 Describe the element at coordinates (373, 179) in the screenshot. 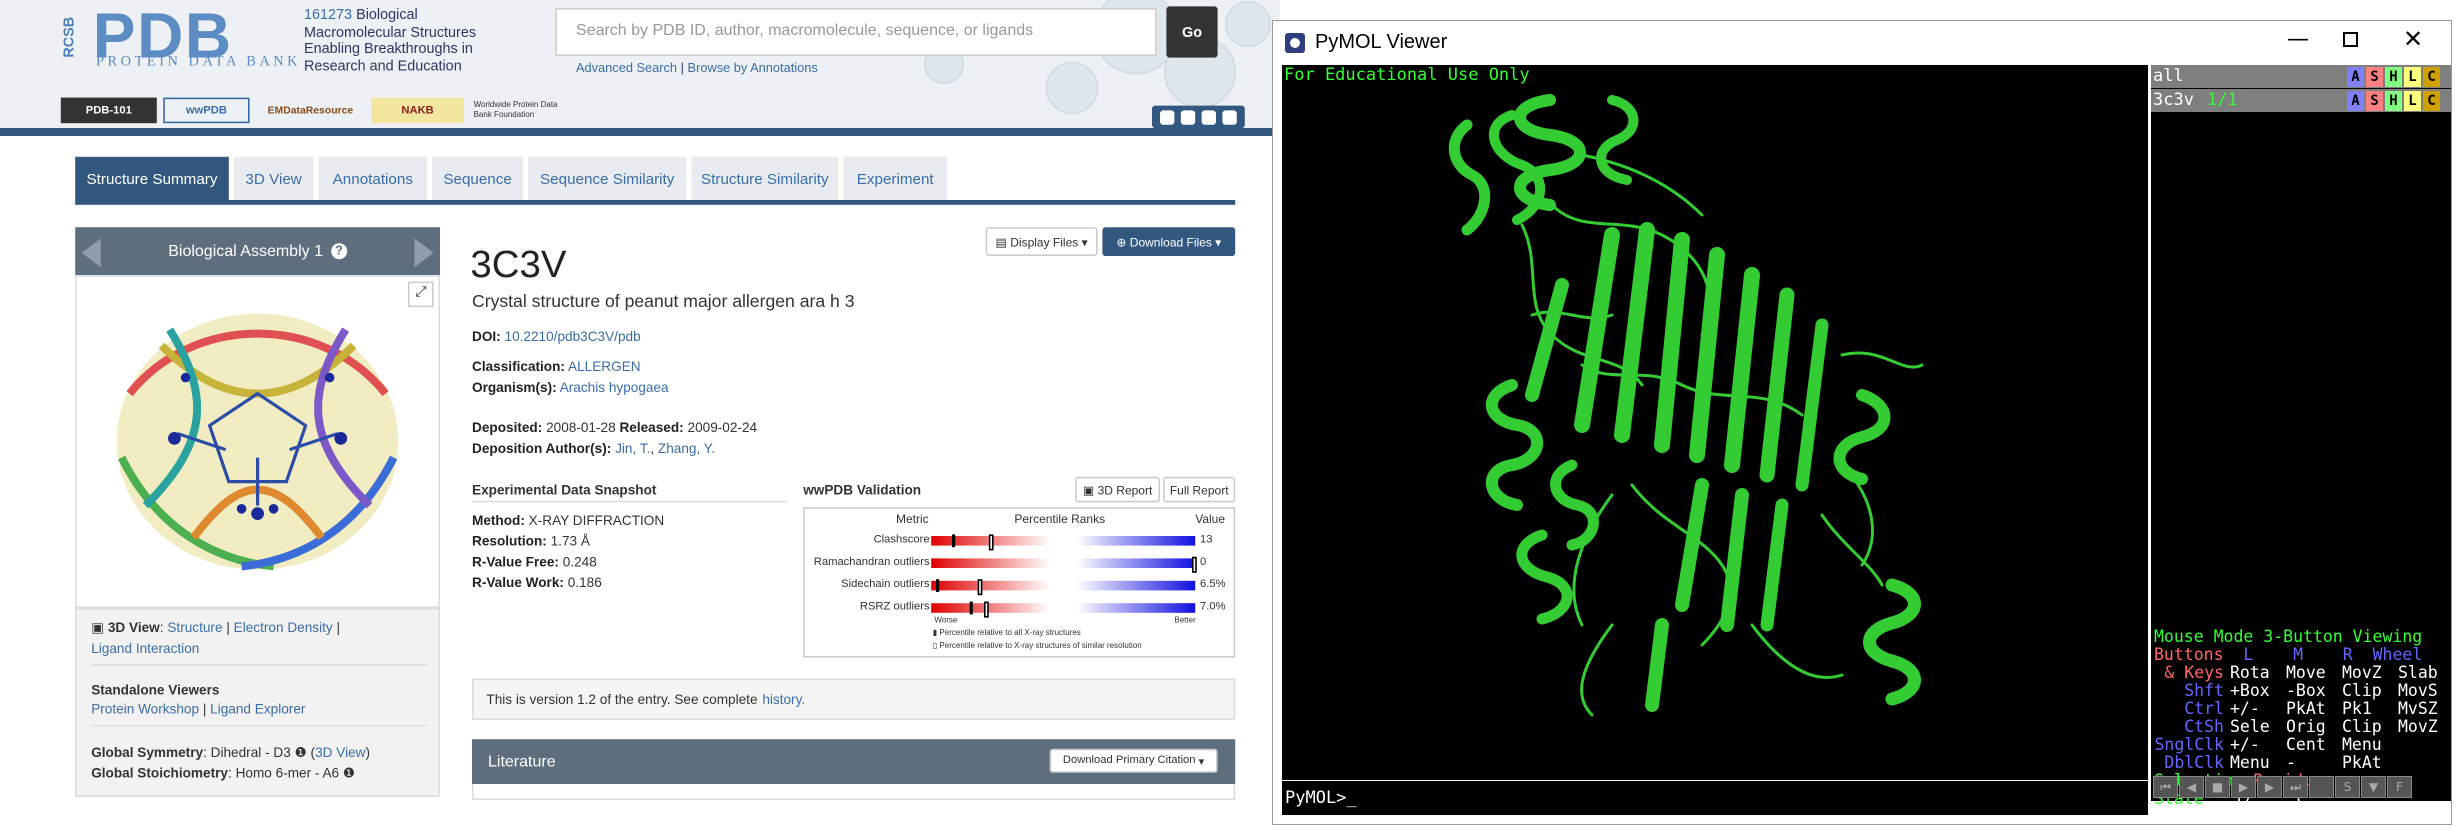

I see `tab-annotations: Annotations` at that location.